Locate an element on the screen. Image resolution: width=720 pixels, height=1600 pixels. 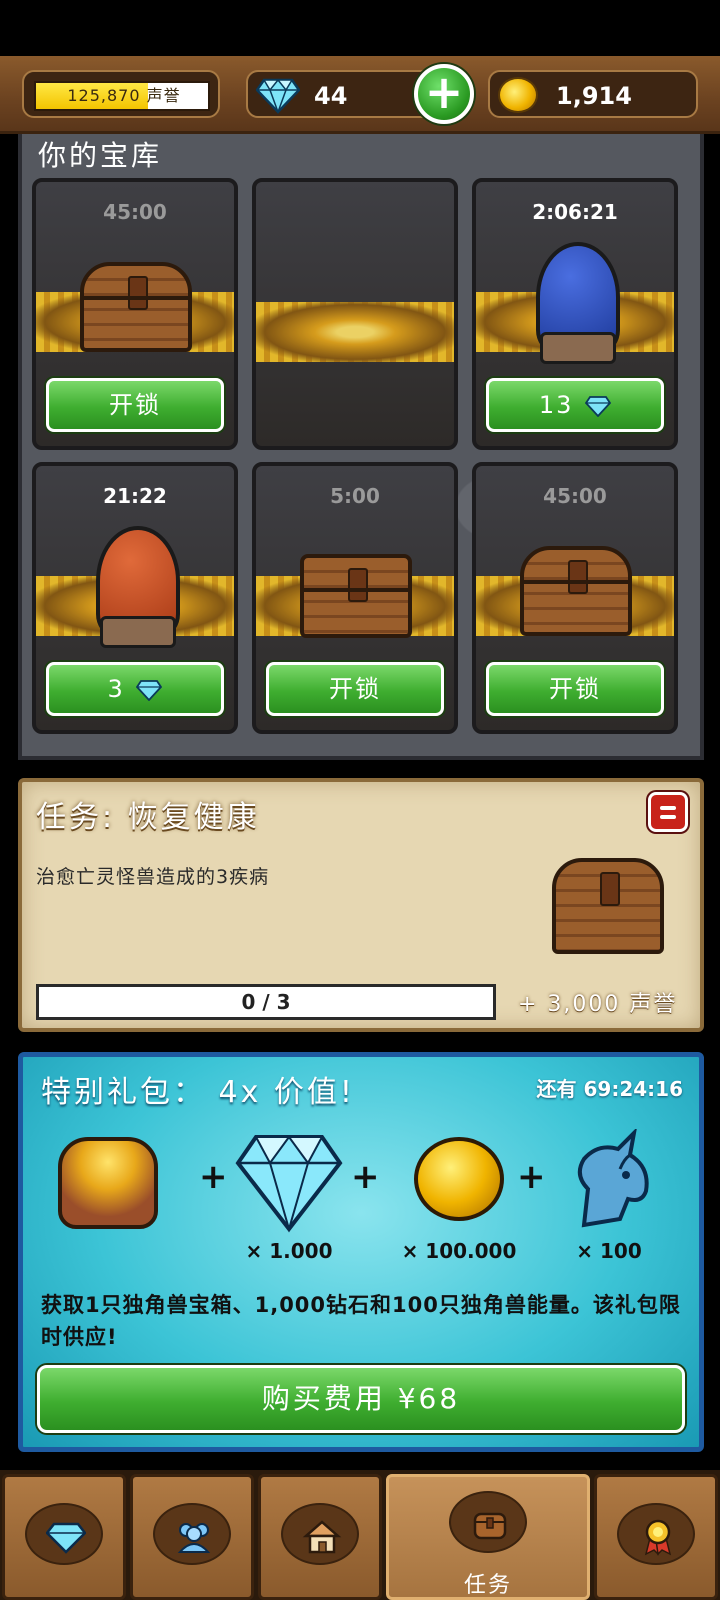
tab-achievements is located at coordinates (656, 1537).